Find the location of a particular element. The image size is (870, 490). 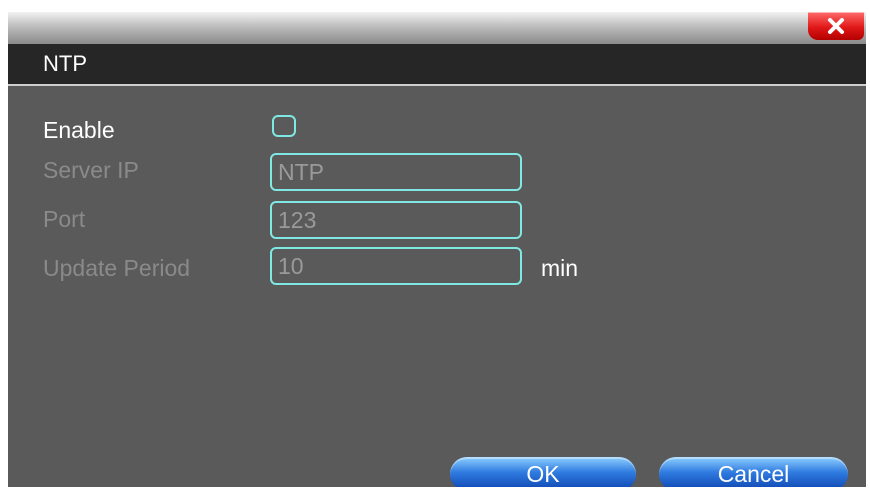

enable-label: Enable is located at coordinates (79, 130).